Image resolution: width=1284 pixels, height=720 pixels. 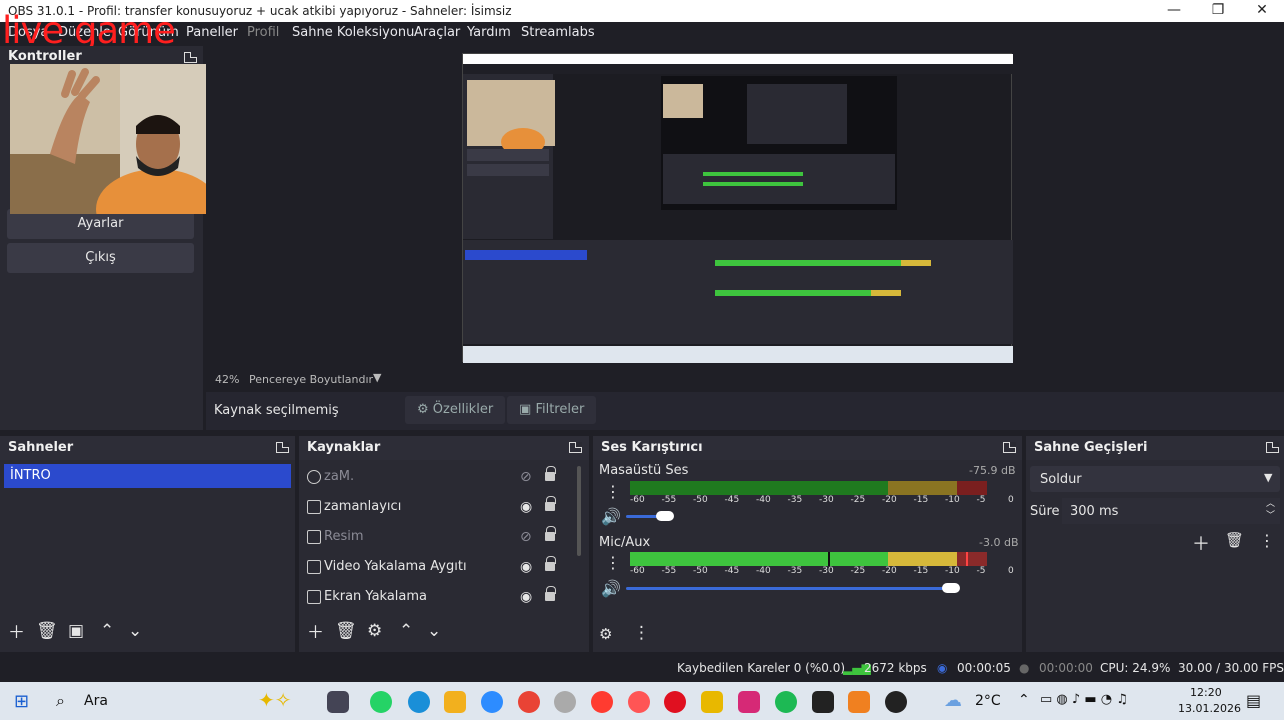 I want to click on windows-start-icon: ⊞, so click(x=21, y=701).